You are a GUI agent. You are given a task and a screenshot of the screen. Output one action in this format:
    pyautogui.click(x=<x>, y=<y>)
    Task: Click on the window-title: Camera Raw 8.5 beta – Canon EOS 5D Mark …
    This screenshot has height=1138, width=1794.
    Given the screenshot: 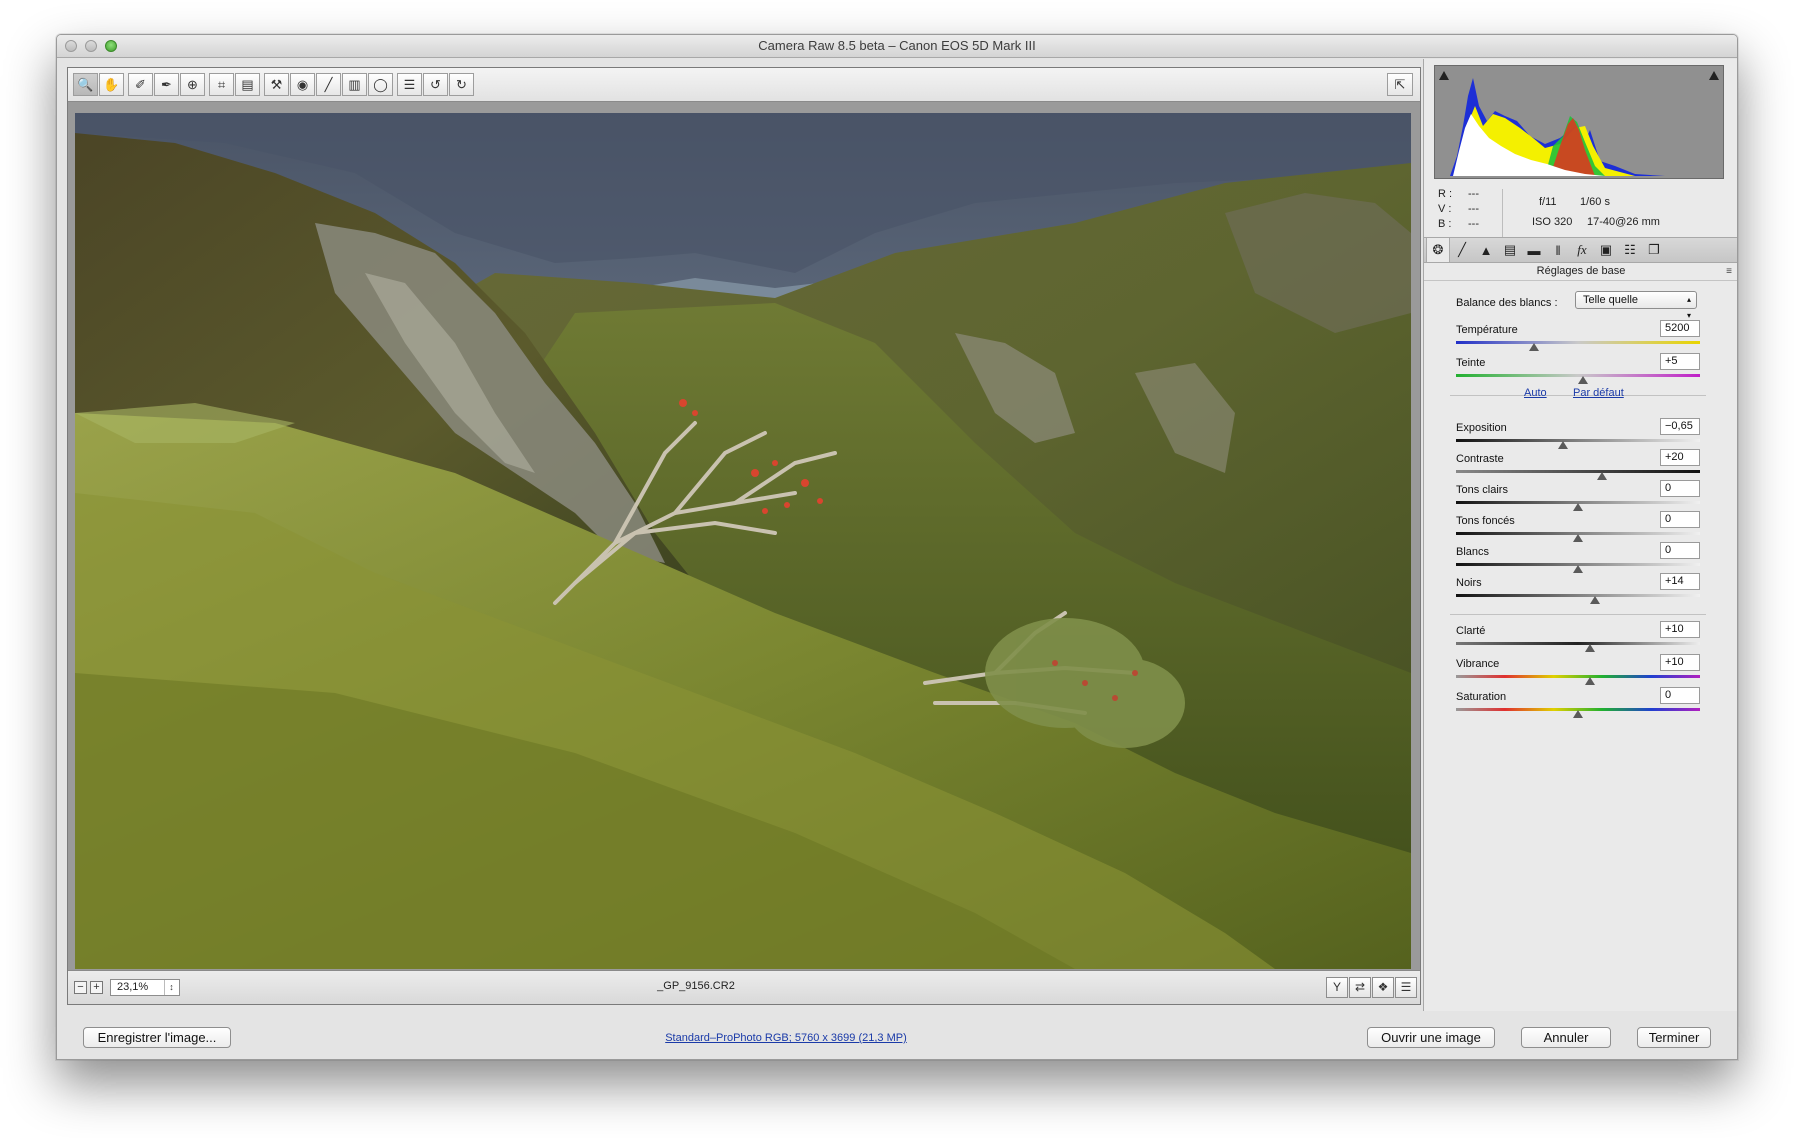 What is the action you would take?
    pyautogui.click(x=897, y=45)
    